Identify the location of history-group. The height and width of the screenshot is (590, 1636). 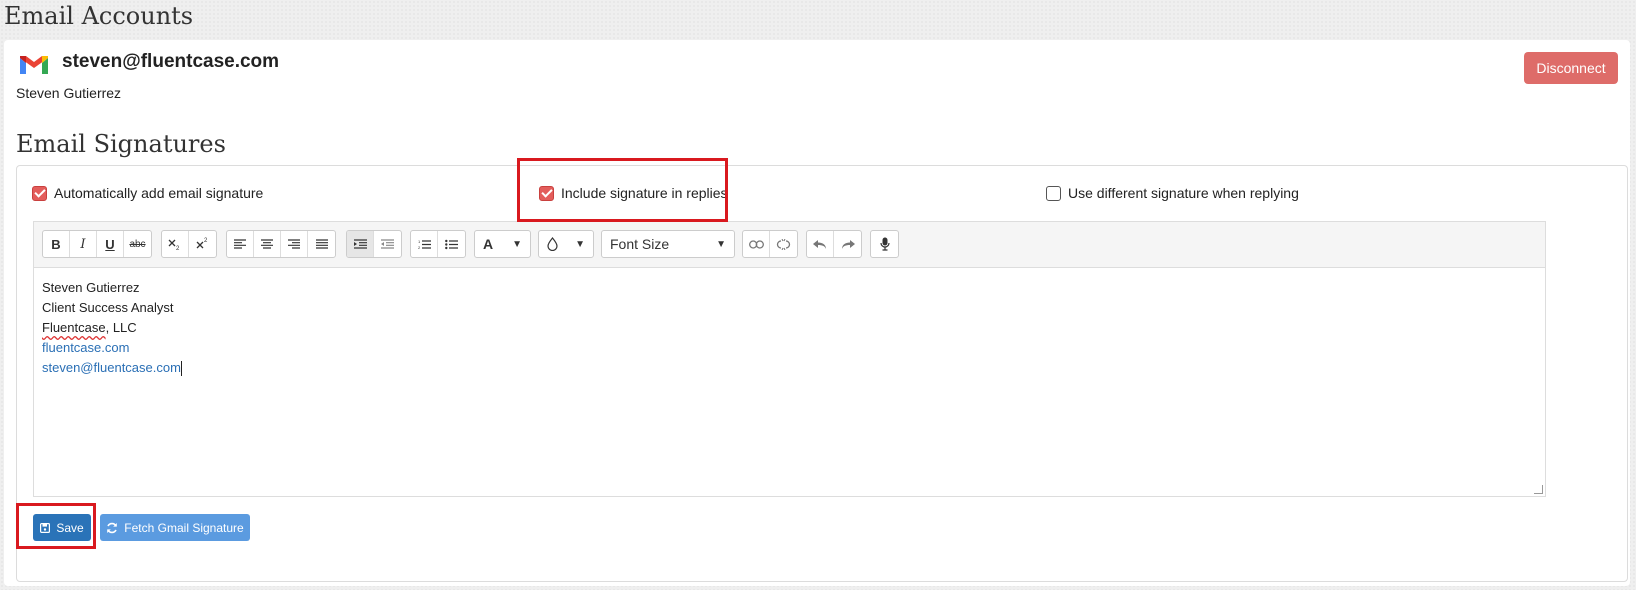
(834, 244).